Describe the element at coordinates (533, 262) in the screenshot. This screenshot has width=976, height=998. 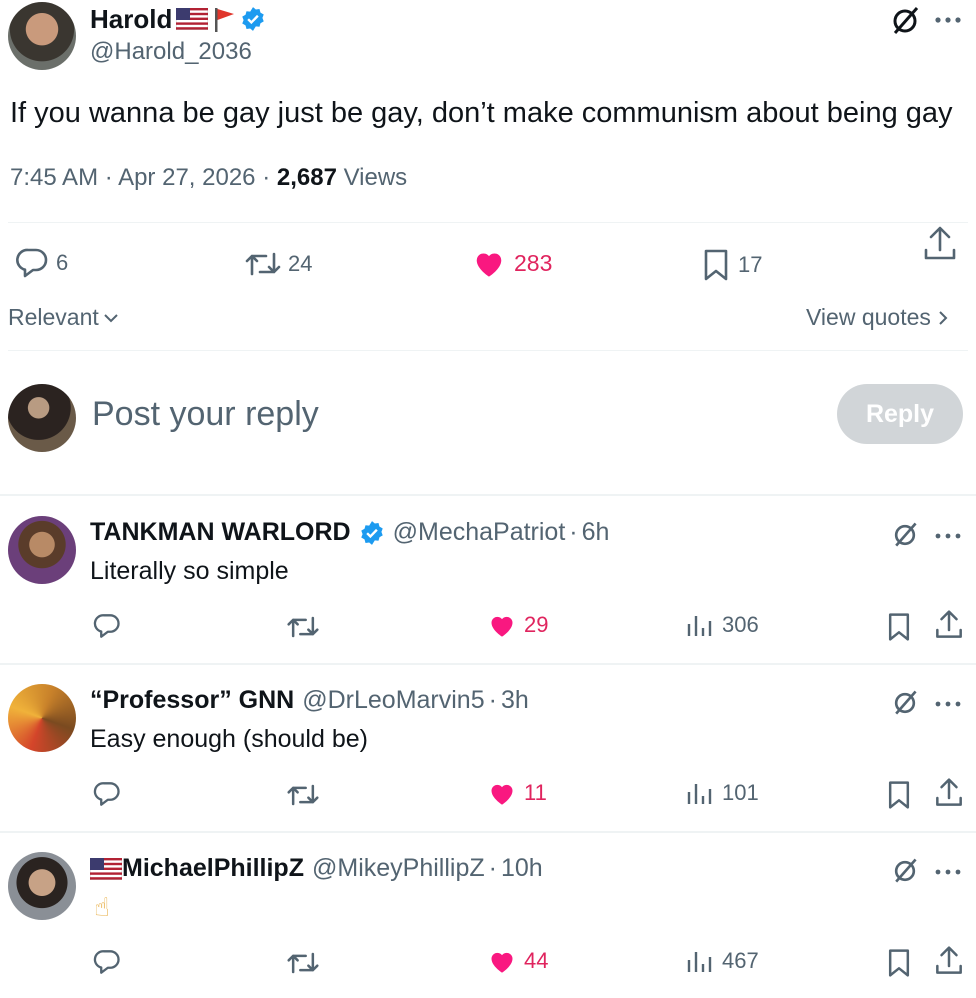
I see `like-count: 283` at that location.